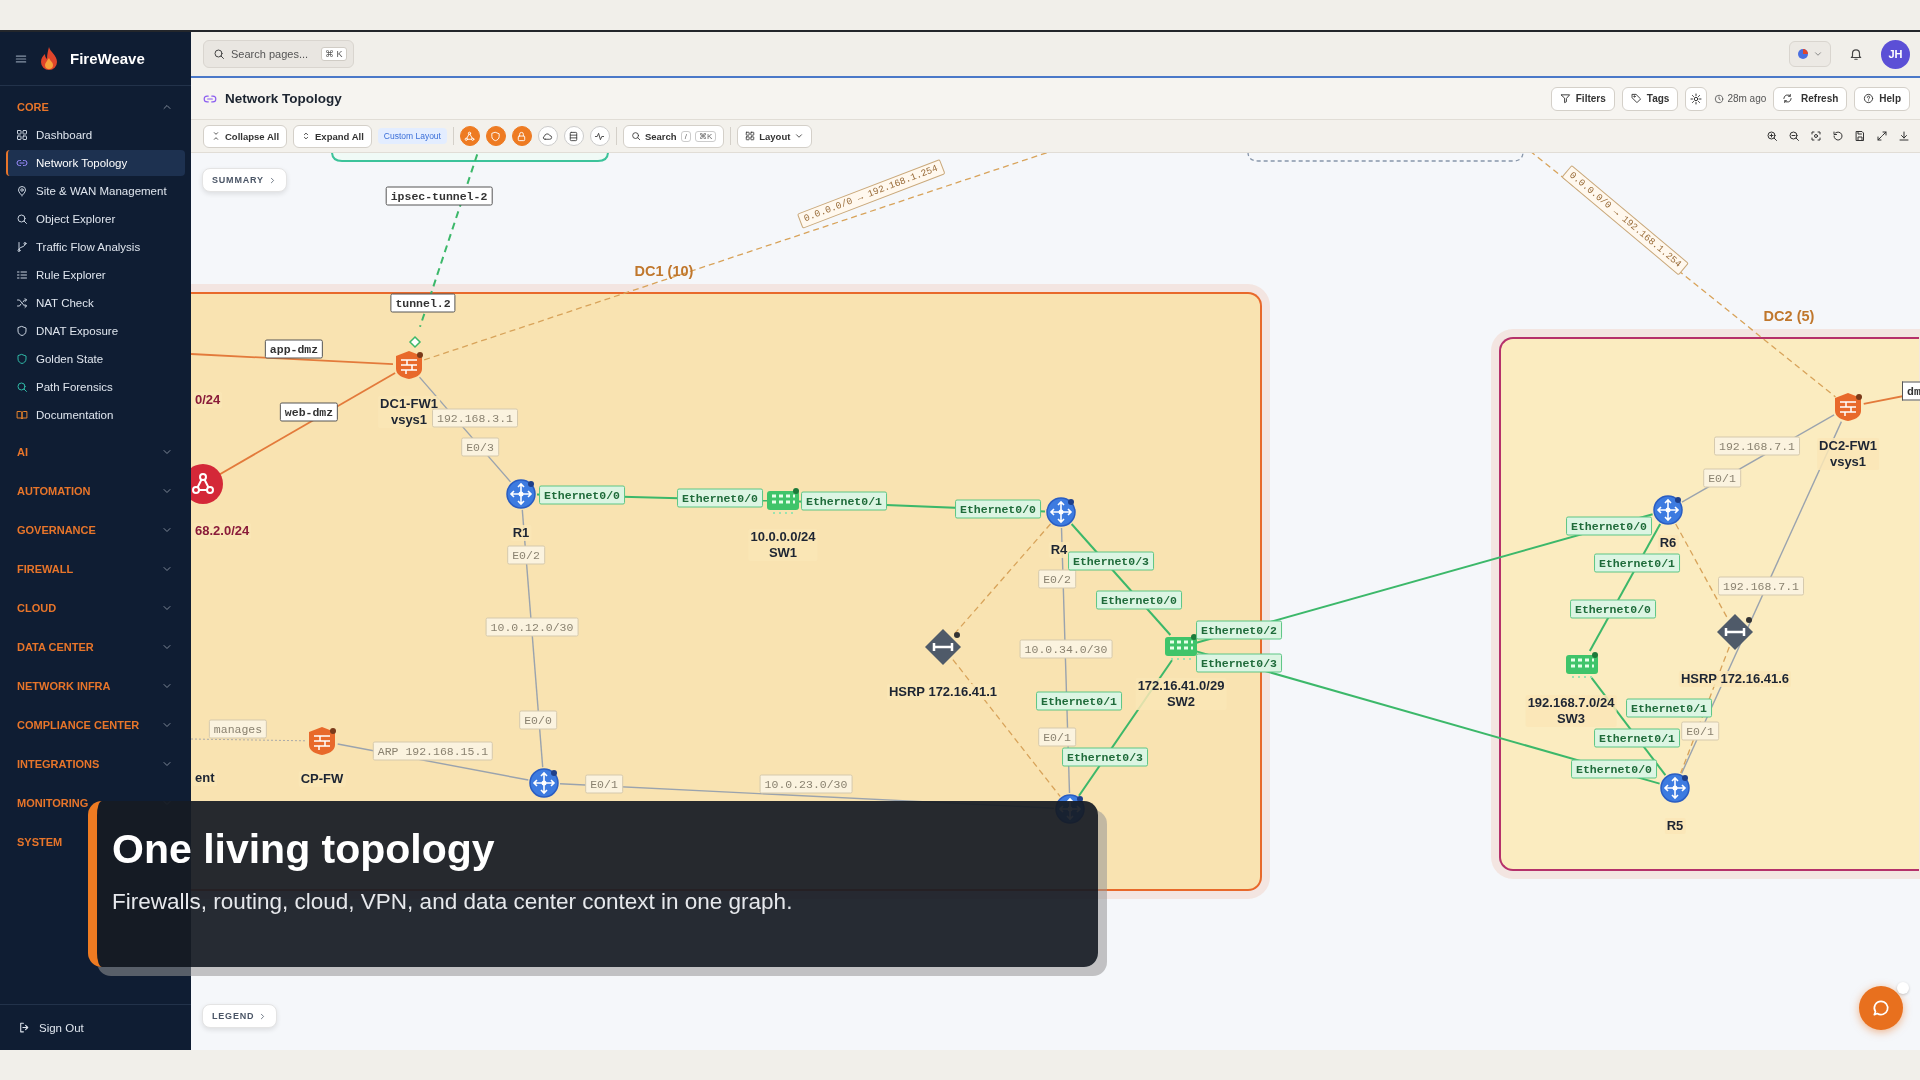  Describe the element at coordinates (1735, 679) in the screenshot. I see `node-label: HSRP 172.16.41.6` at that location.